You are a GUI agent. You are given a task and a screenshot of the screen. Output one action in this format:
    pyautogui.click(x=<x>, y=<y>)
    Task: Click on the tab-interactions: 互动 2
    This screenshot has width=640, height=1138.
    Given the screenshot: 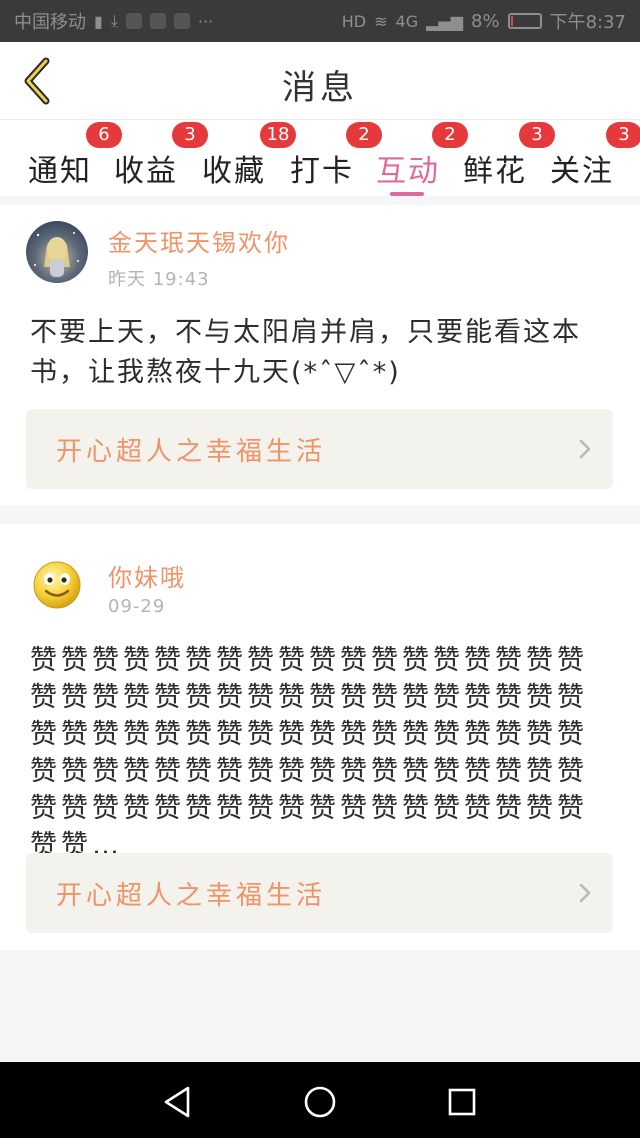 What is the action you would take?
    pyautogui.click(x=422, y=159)
    